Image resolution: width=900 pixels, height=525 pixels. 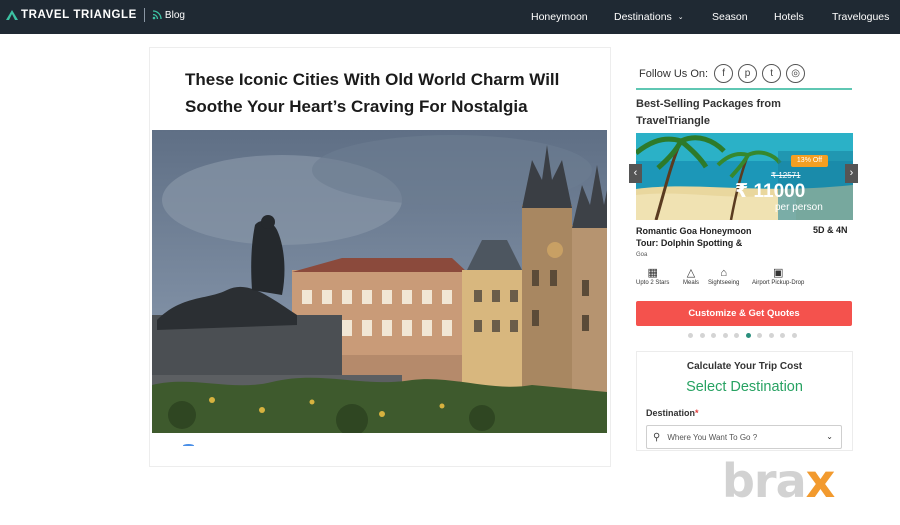 I want to click on facebook-icon: f, so click(x=724, y=73).